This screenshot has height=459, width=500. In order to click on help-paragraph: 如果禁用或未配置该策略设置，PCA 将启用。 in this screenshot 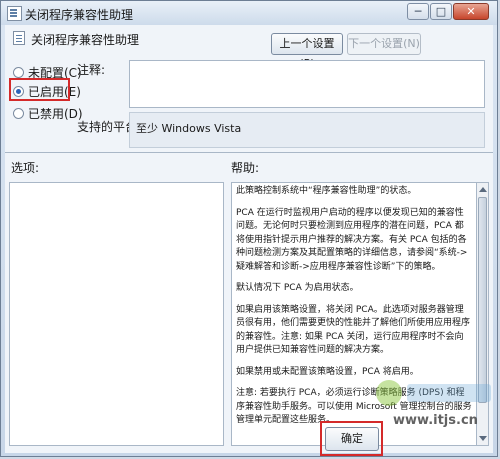, I will do `click(327, 371)`.